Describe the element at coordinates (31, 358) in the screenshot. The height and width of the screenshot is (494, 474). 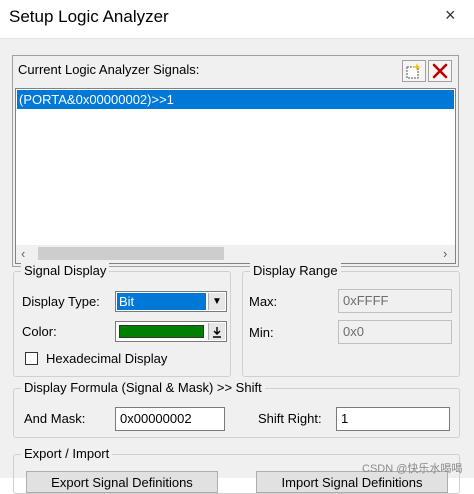
I see `hex-display-checkbox` at that location.